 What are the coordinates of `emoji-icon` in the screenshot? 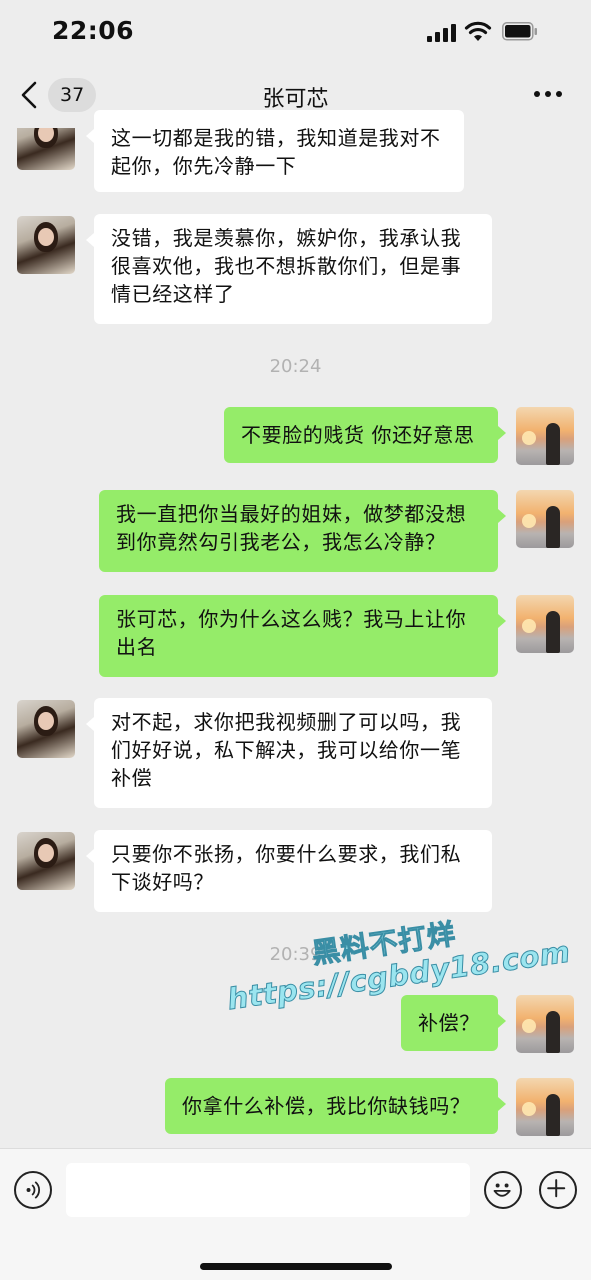 It's located at (503, 1190).